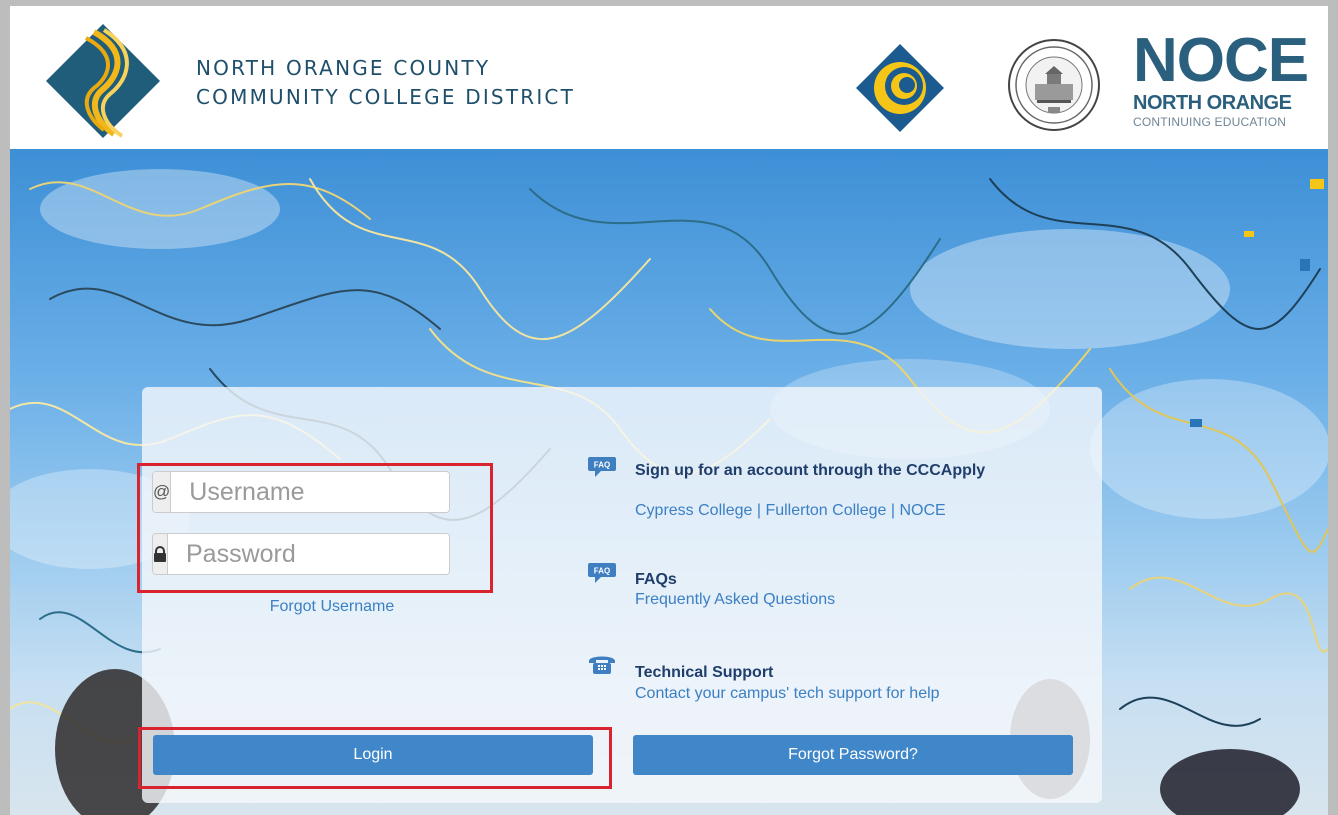 Image resolution: width=1338 pixels, height=815 pixels. Describe the element at coordinates (310, 492) in the screenshot. I see `username-input` at that location.